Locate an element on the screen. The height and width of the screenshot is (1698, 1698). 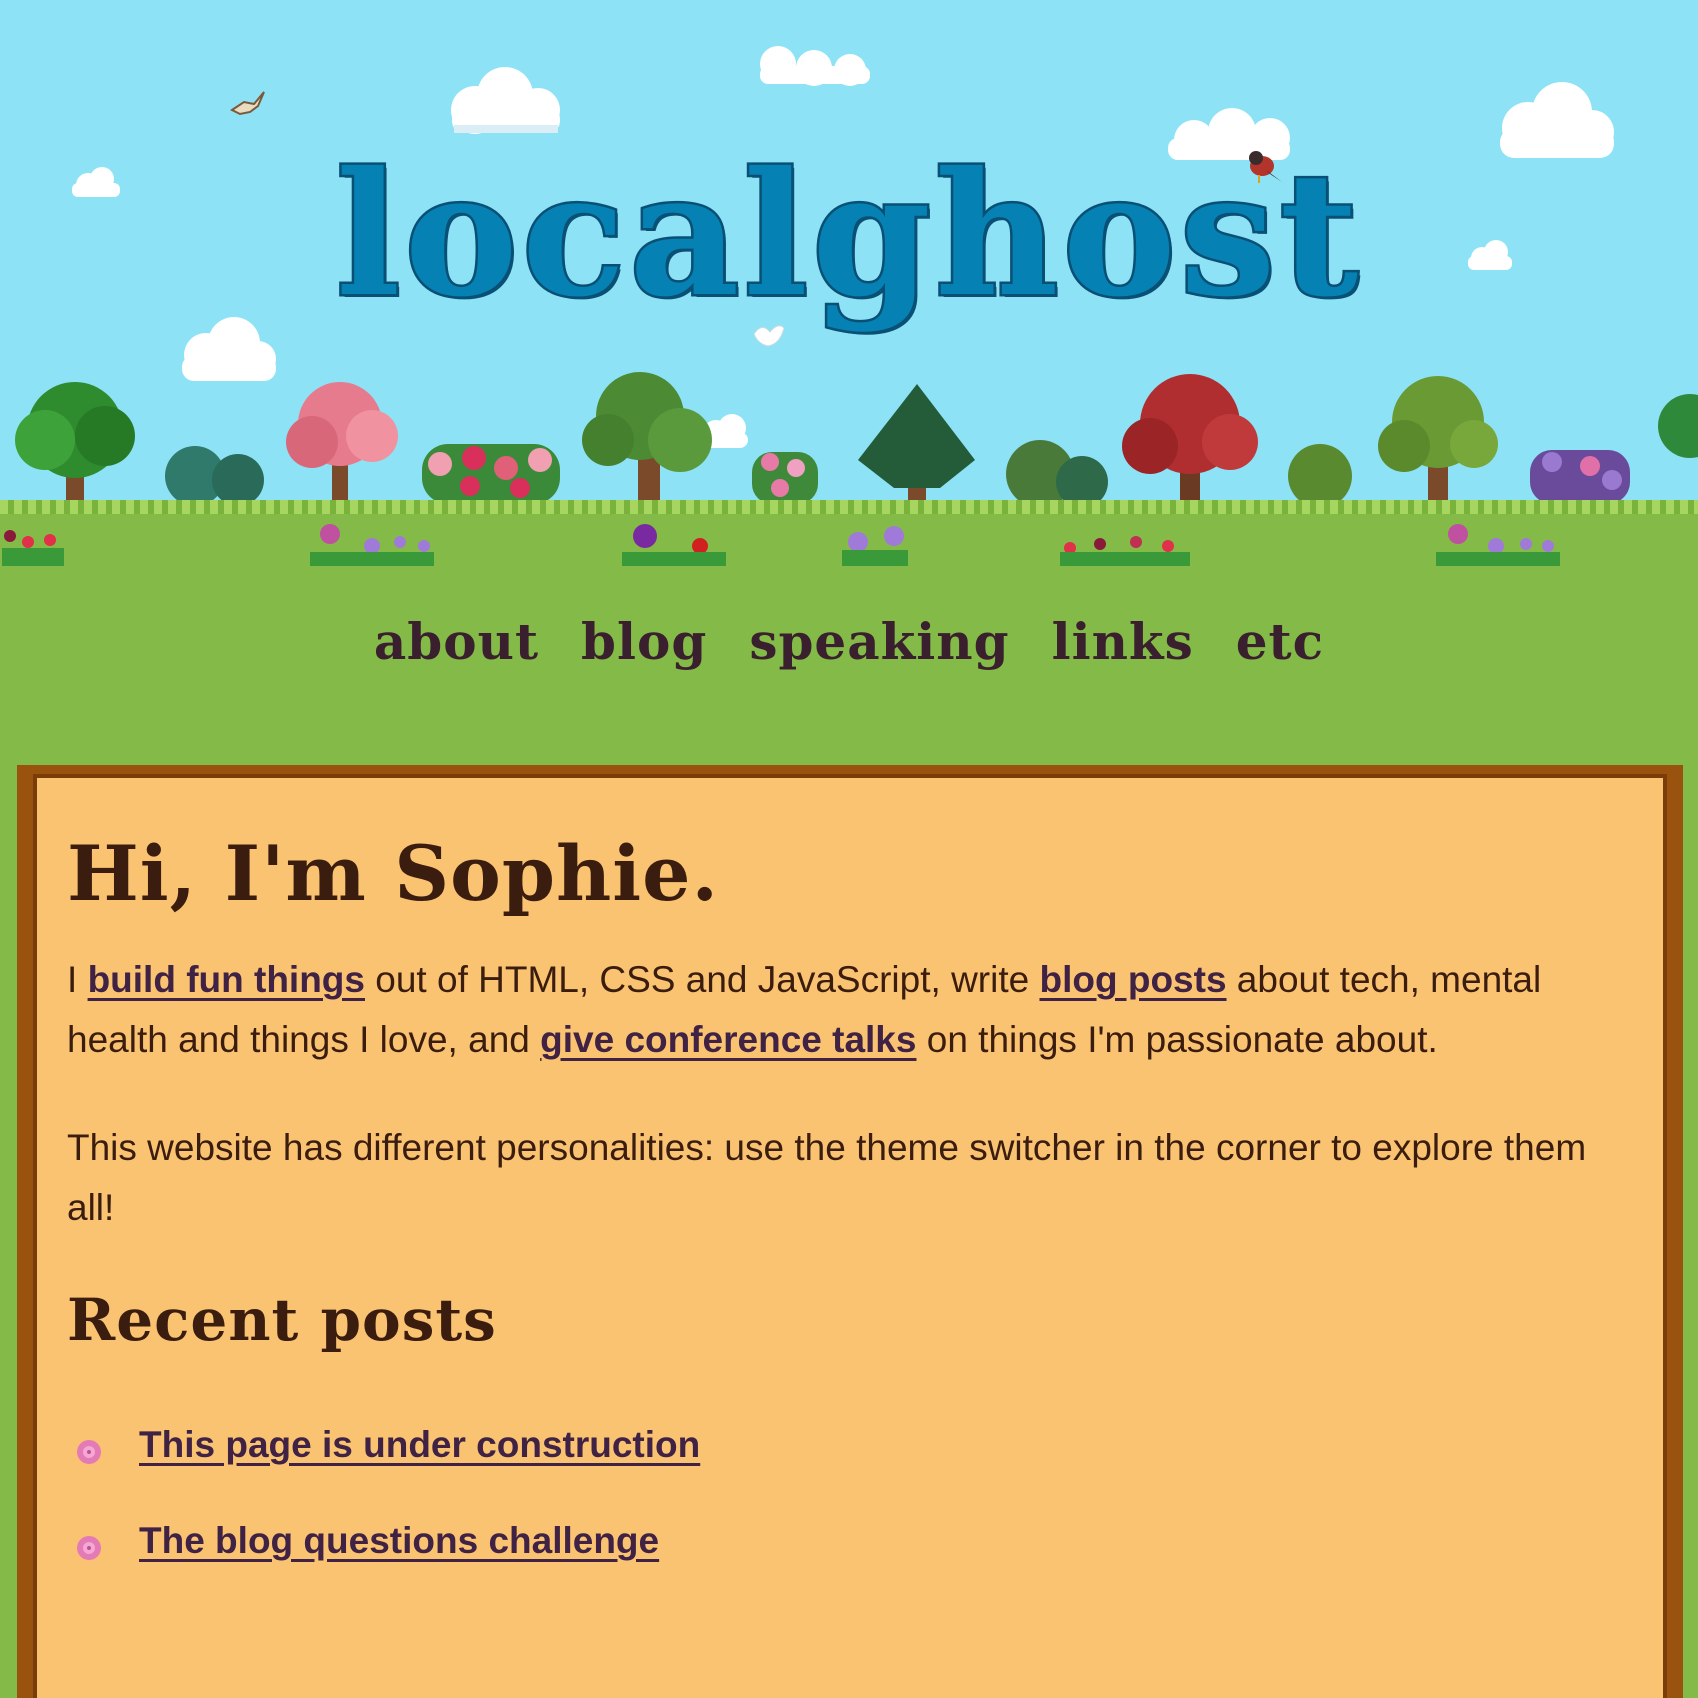
recent-posts-heading: Recent posts is located at coordinates (282, 1320).